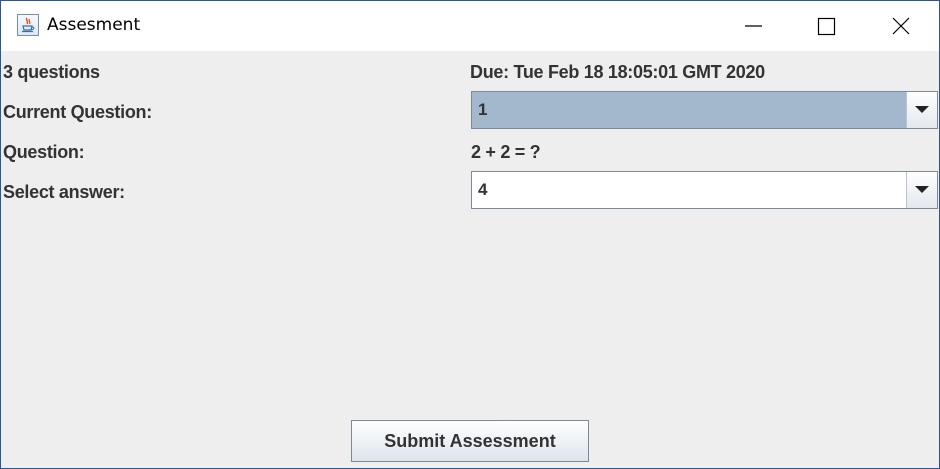  I want to click on window-title: Assesment, so click(94, 25).